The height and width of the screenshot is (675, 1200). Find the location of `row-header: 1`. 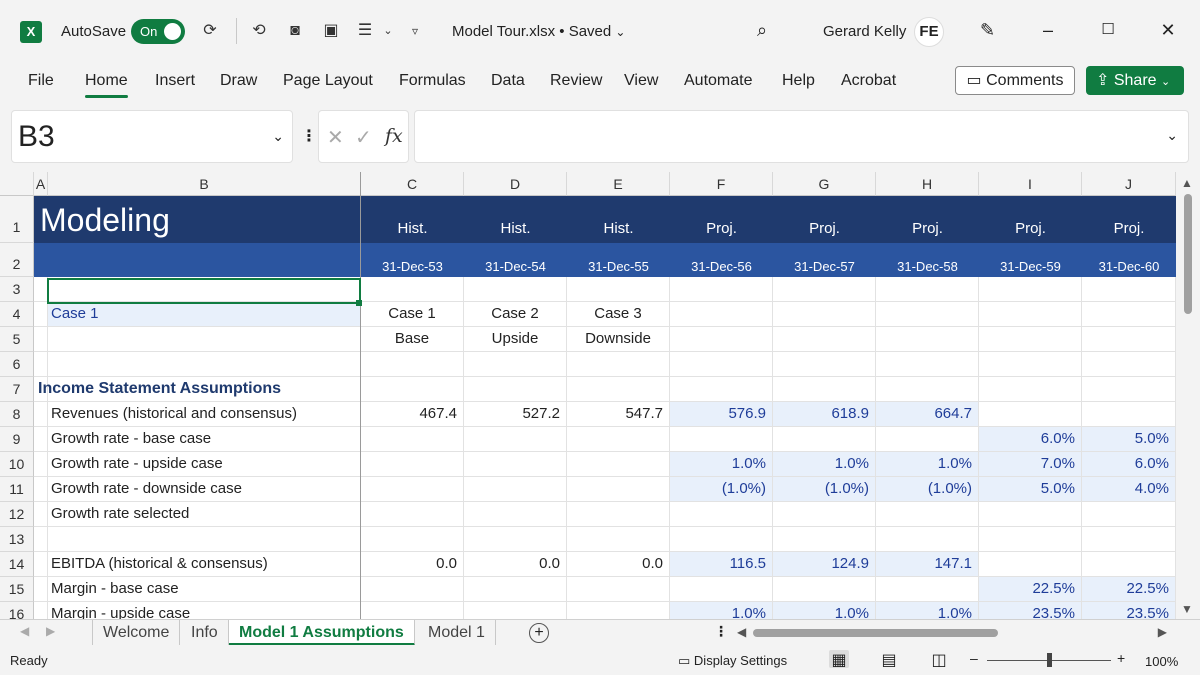

row-header: 1 is located at coordinates (17, 219).